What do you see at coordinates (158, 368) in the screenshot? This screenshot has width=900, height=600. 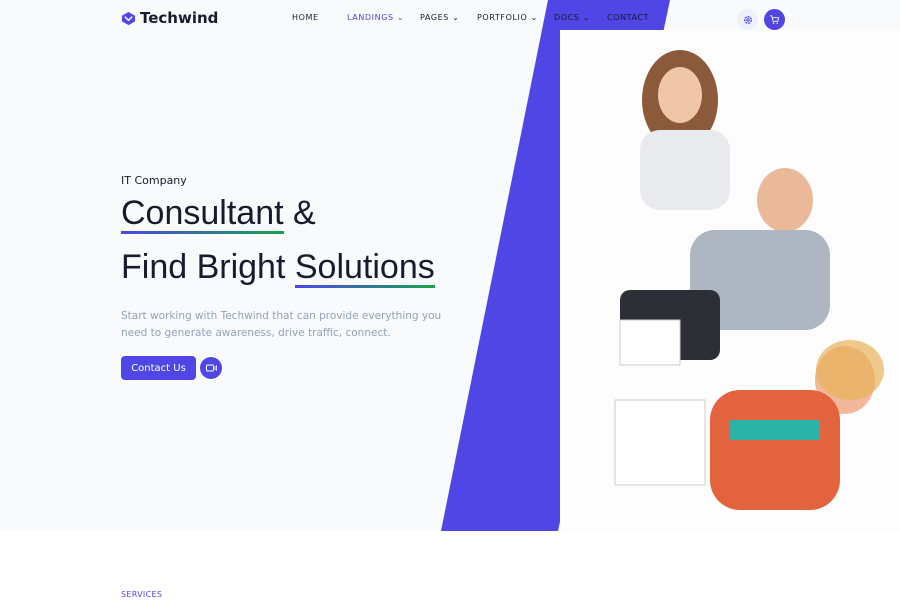 I see `contact-us-button: Contact Us` at bounding box center [158, 368].